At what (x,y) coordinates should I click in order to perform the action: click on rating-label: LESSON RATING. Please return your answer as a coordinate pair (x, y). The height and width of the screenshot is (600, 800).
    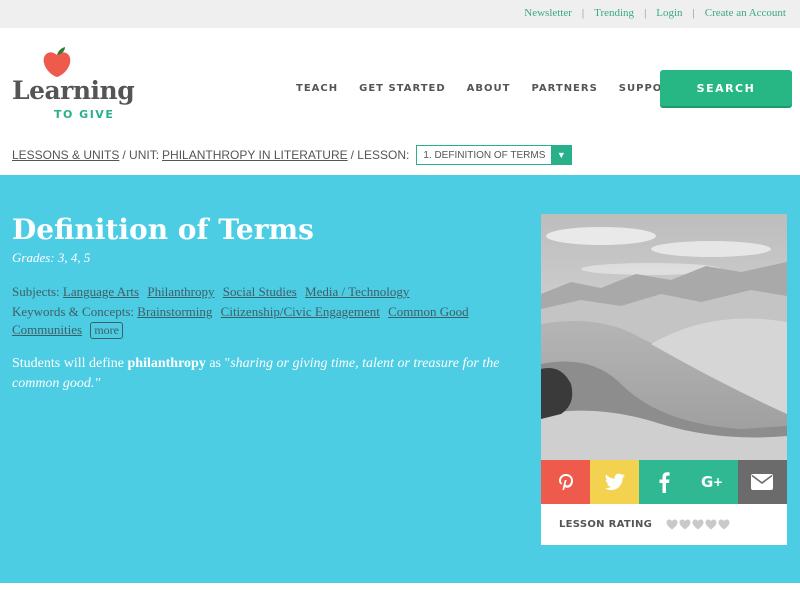
    Looking at the image, I should click on (606, 524).